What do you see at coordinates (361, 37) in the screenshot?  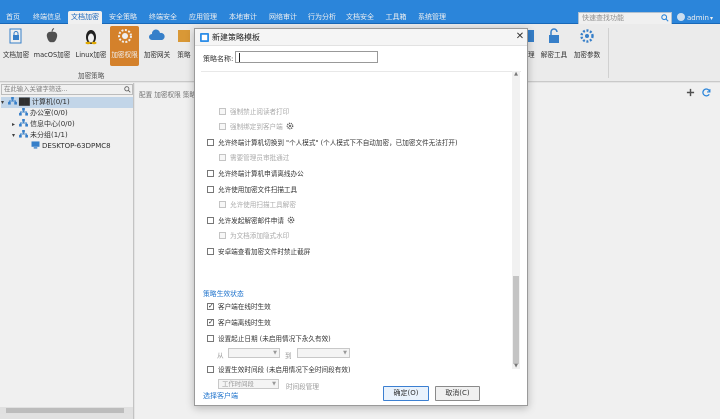 I see `dialog-titlebar: 新建策略模板 ✕` at bounding box center [361, 37].